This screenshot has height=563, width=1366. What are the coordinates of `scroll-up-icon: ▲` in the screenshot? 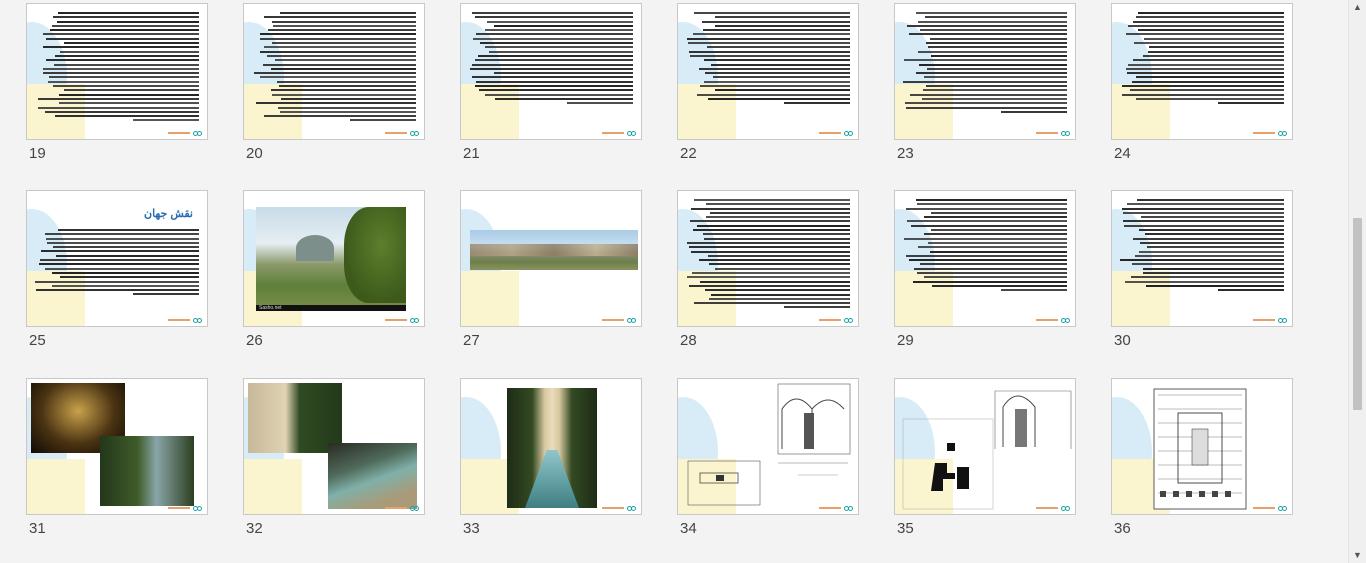 It's located at (1357, 7).